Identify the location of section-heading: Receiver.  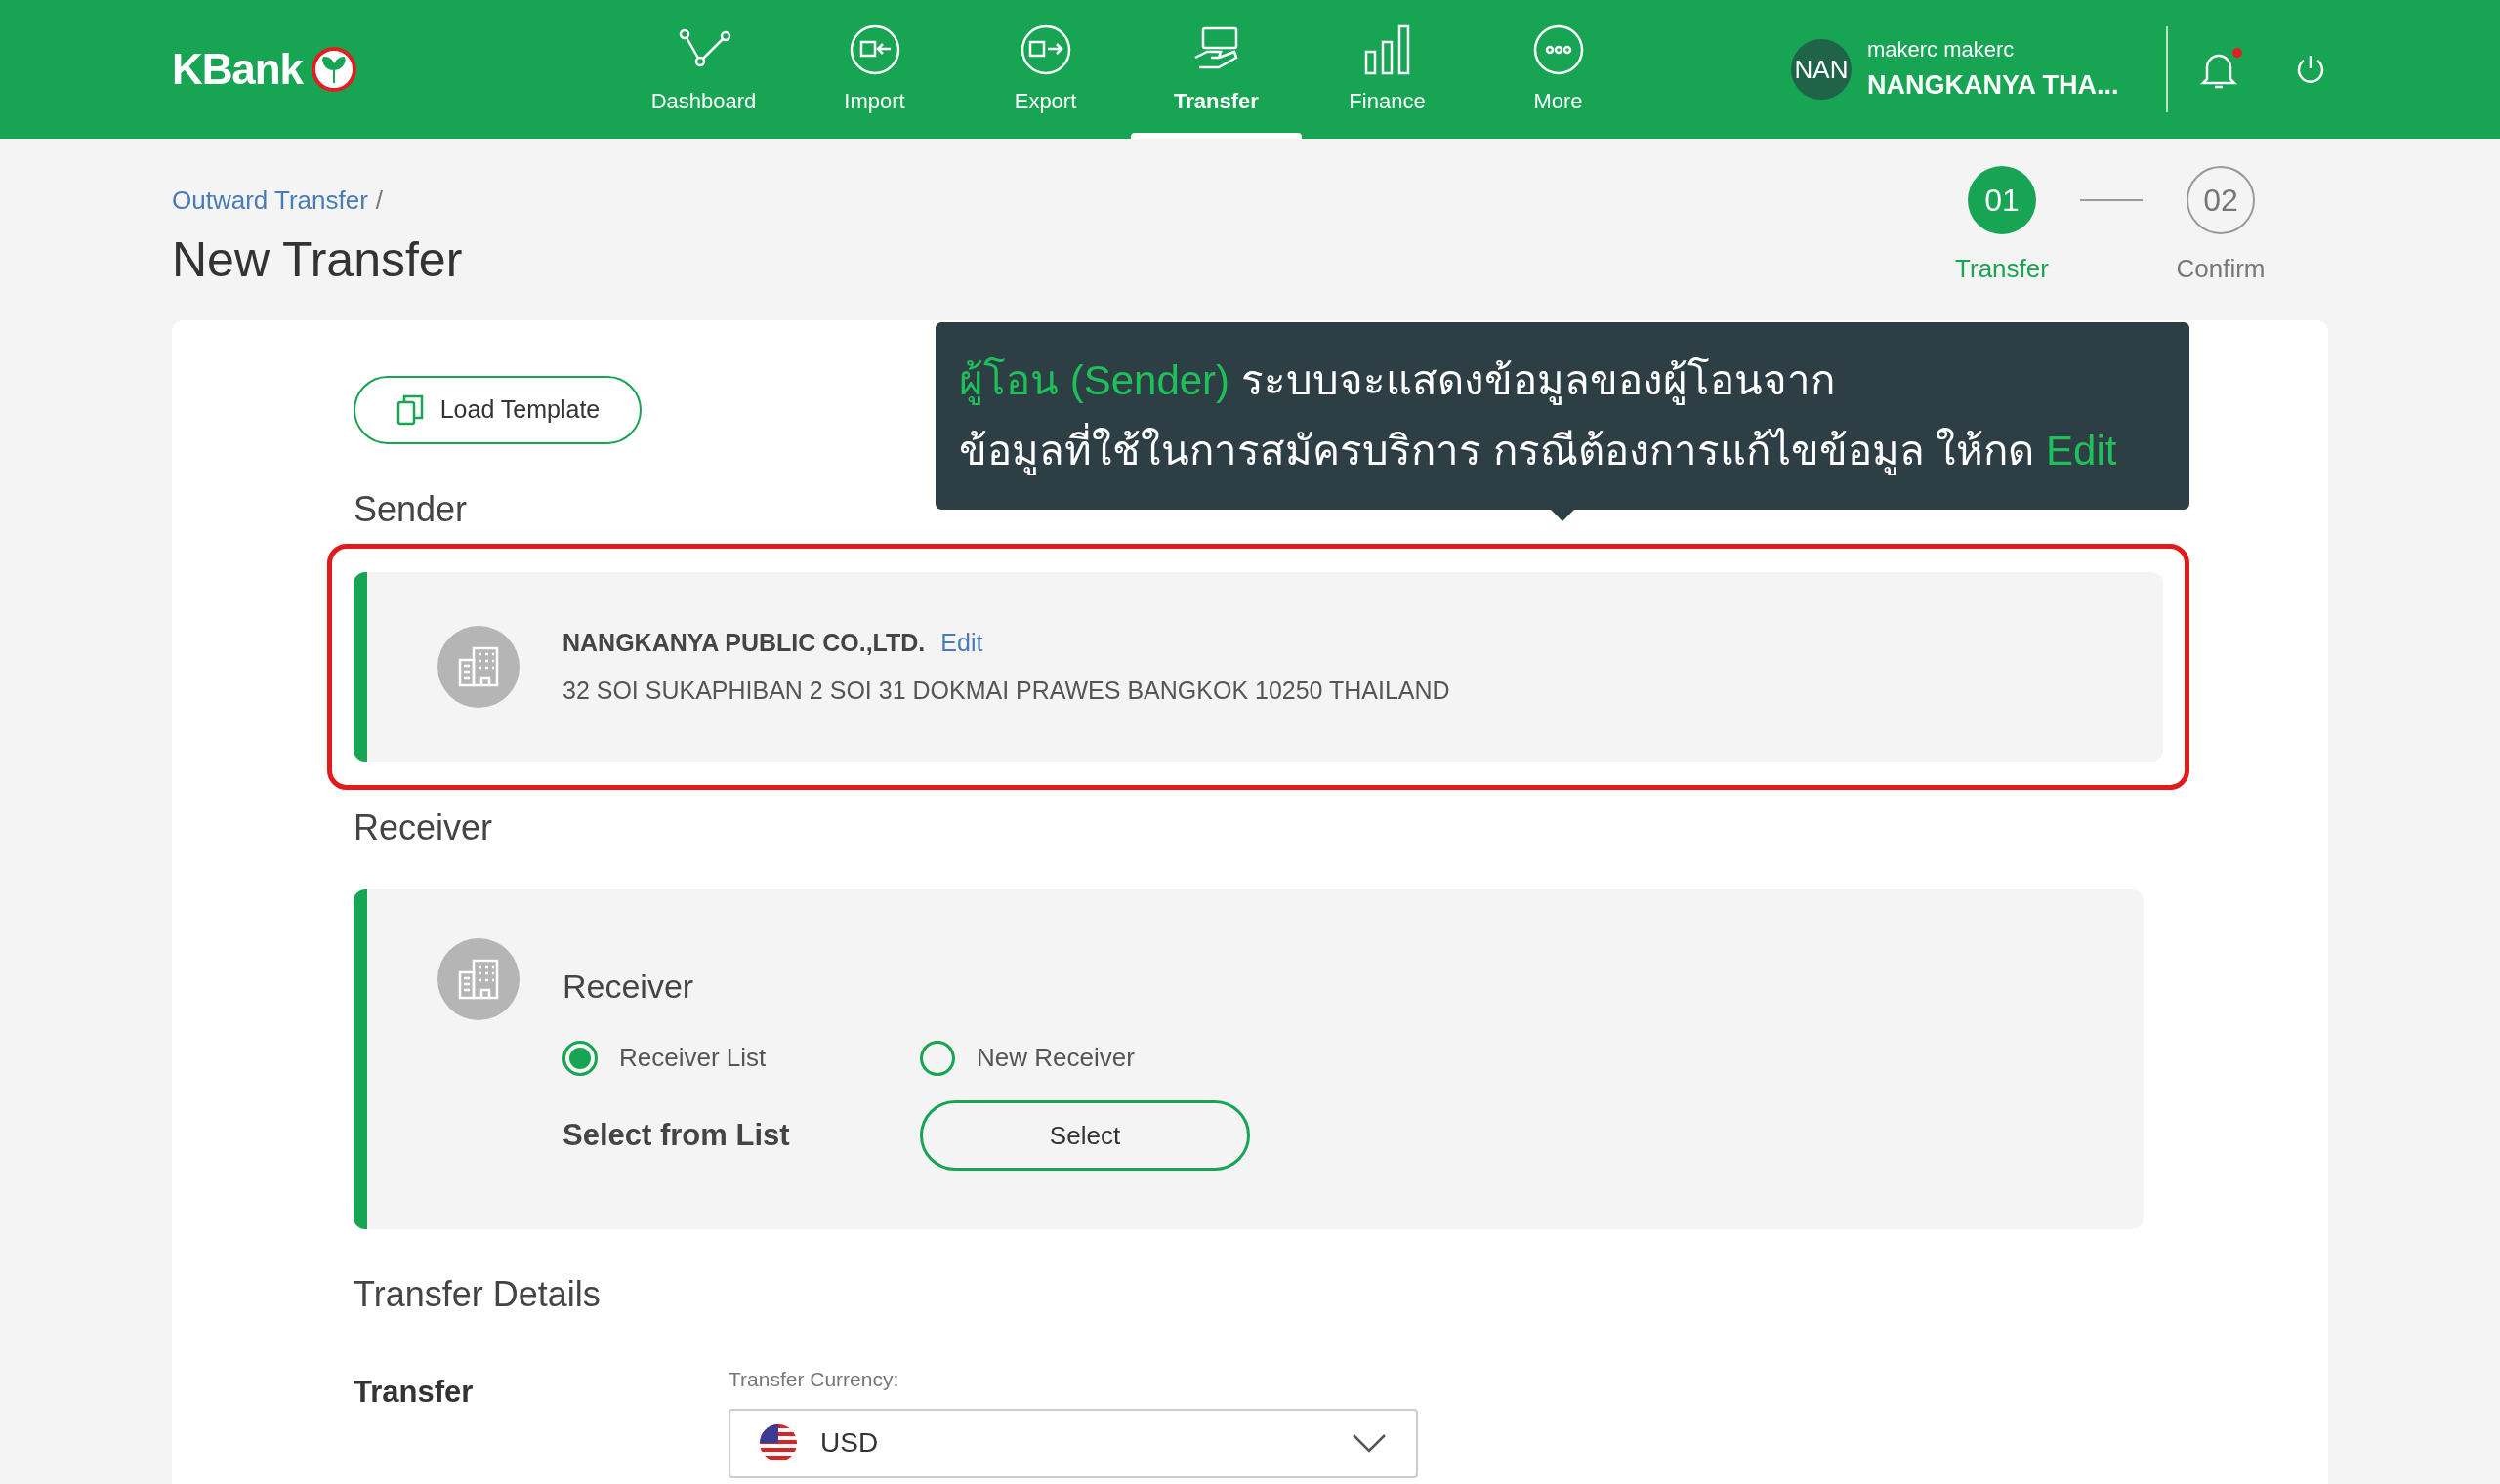
(423, 828).